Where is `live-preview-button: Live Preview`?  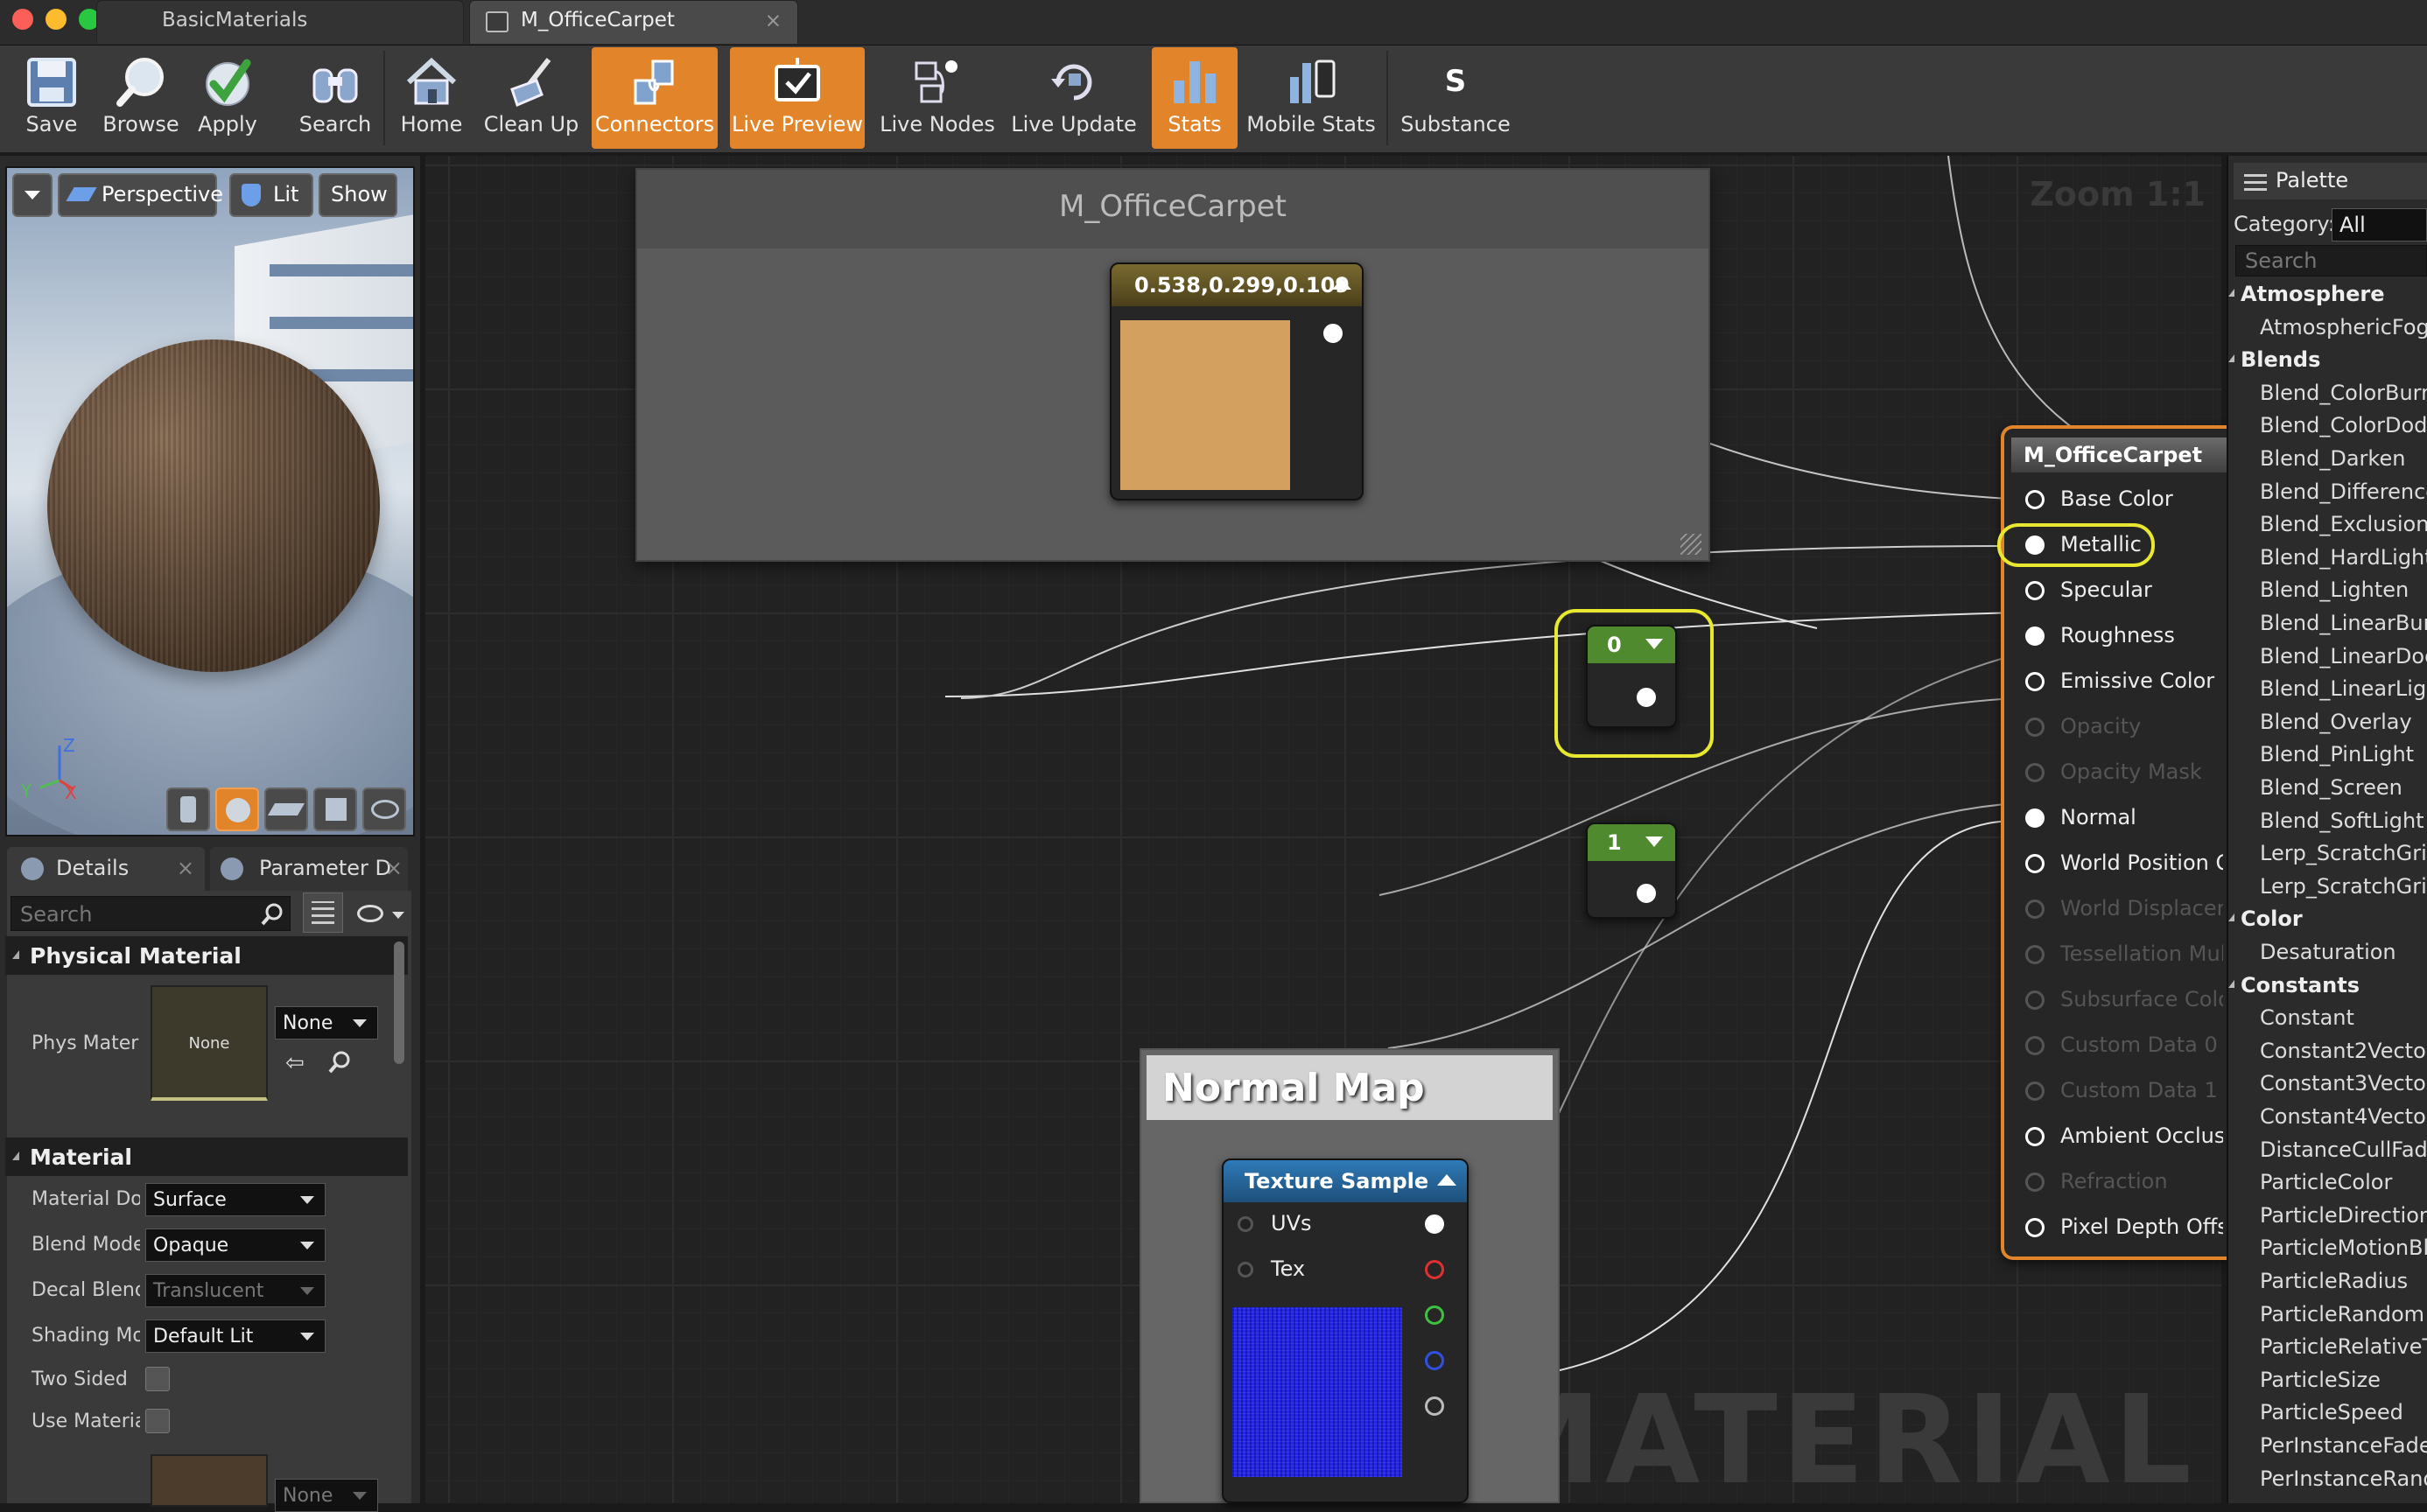
live-preview-button: Live Preview is located at coordinates (797, 98).